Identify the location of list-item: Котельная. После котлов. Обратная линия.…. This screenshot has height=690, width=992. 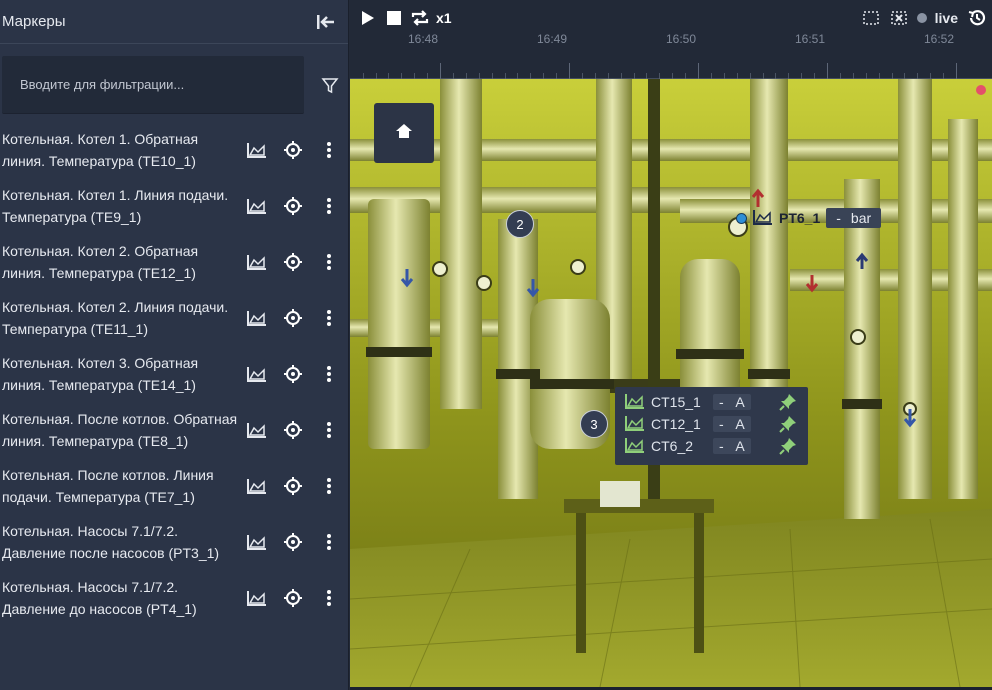
(174, 430).